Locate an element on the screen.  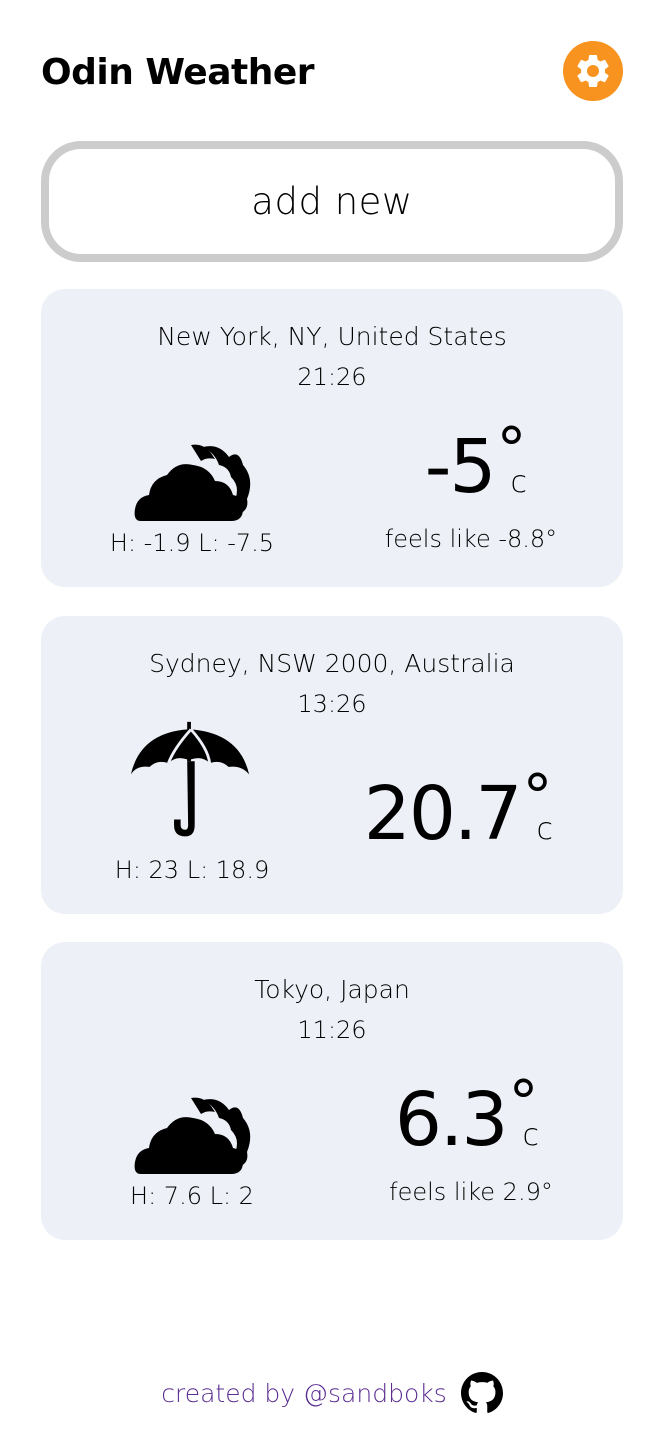
card-location: New York, NY, United States is located at coordinates (332, 336).